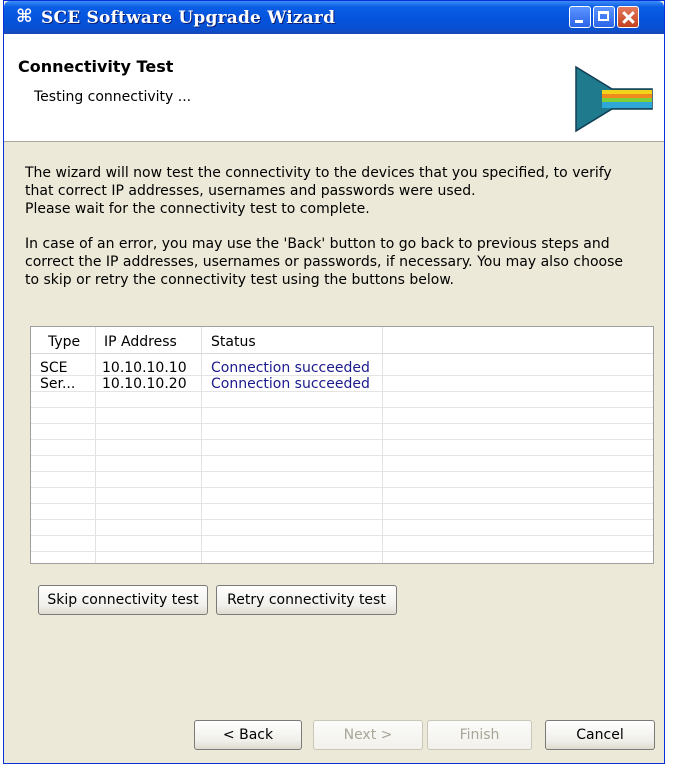  What do you see at coordinates (233, 340) in the screenshot?
I see `column-header-status: Status` at bounding box center [233, 340].